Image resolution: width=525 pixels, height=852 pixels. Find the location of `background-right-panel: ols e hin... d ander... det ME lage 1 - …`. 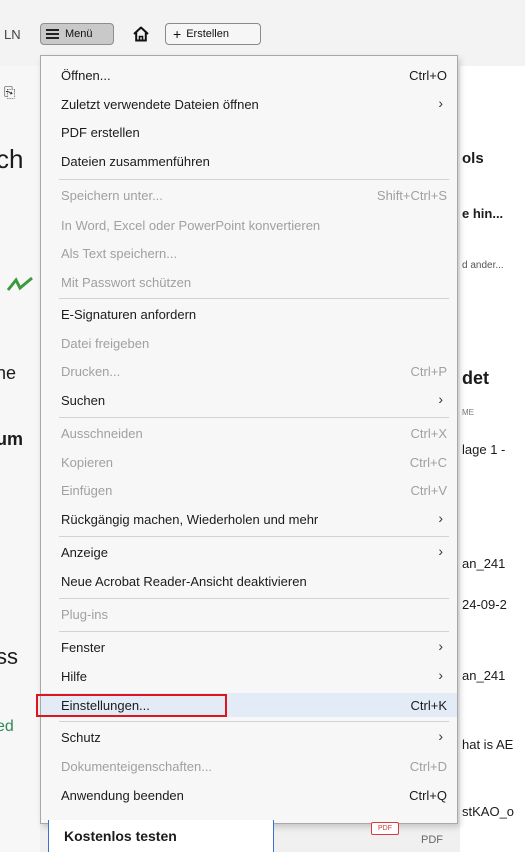

background-right-panel: ols e hin... d ander... det ME lage 1 - … is located at coordinates (492, 459).